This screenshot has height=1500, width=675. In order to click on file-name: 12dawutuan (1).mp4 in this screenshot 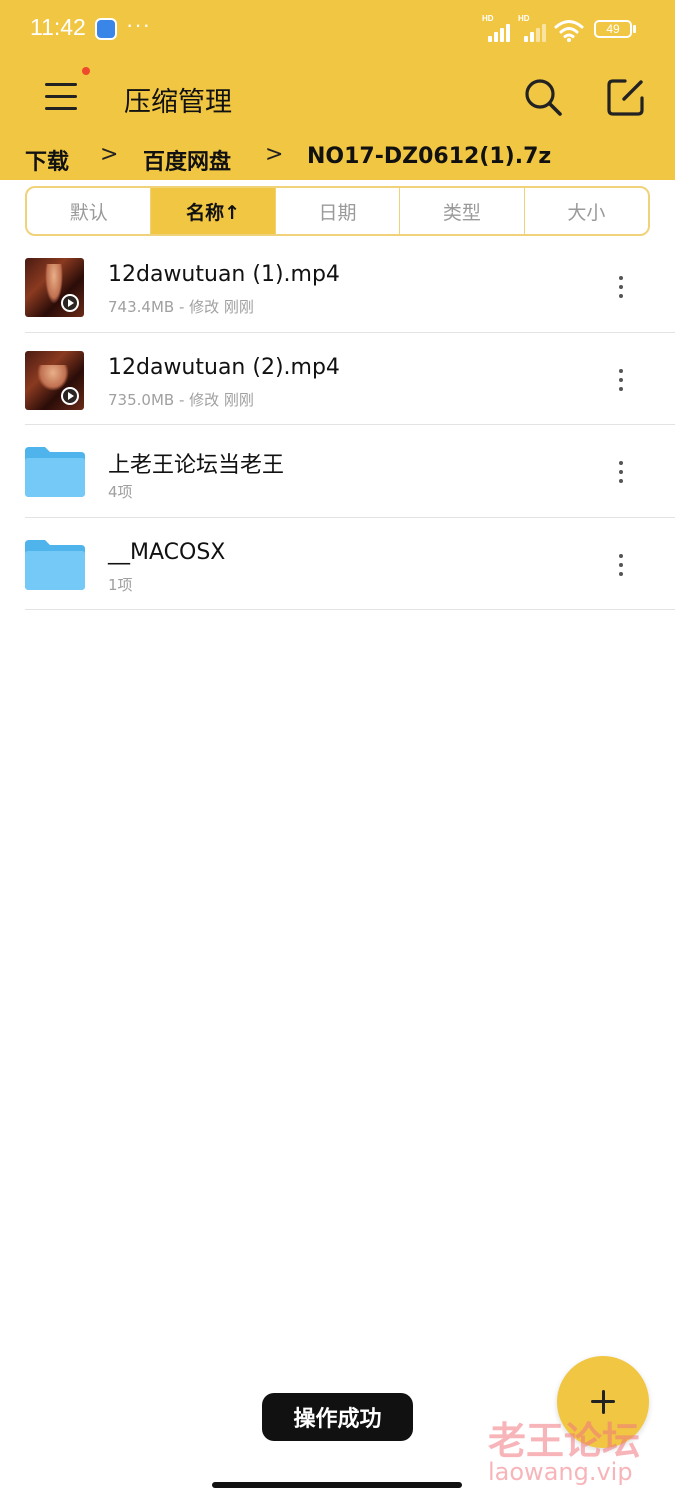, I will do `click(224, 274)`.